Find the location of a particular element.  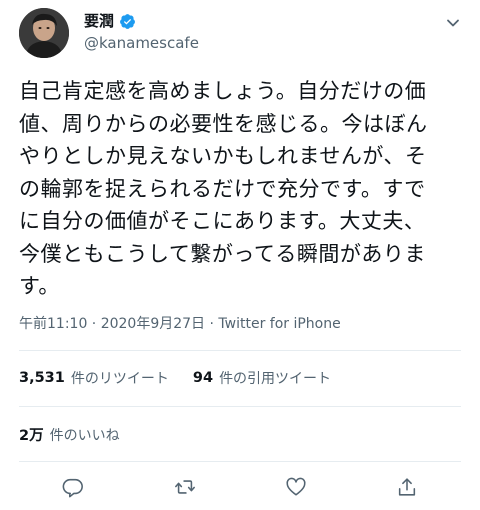

retweets-count: 3,531 is located at coordinates (42, 378).